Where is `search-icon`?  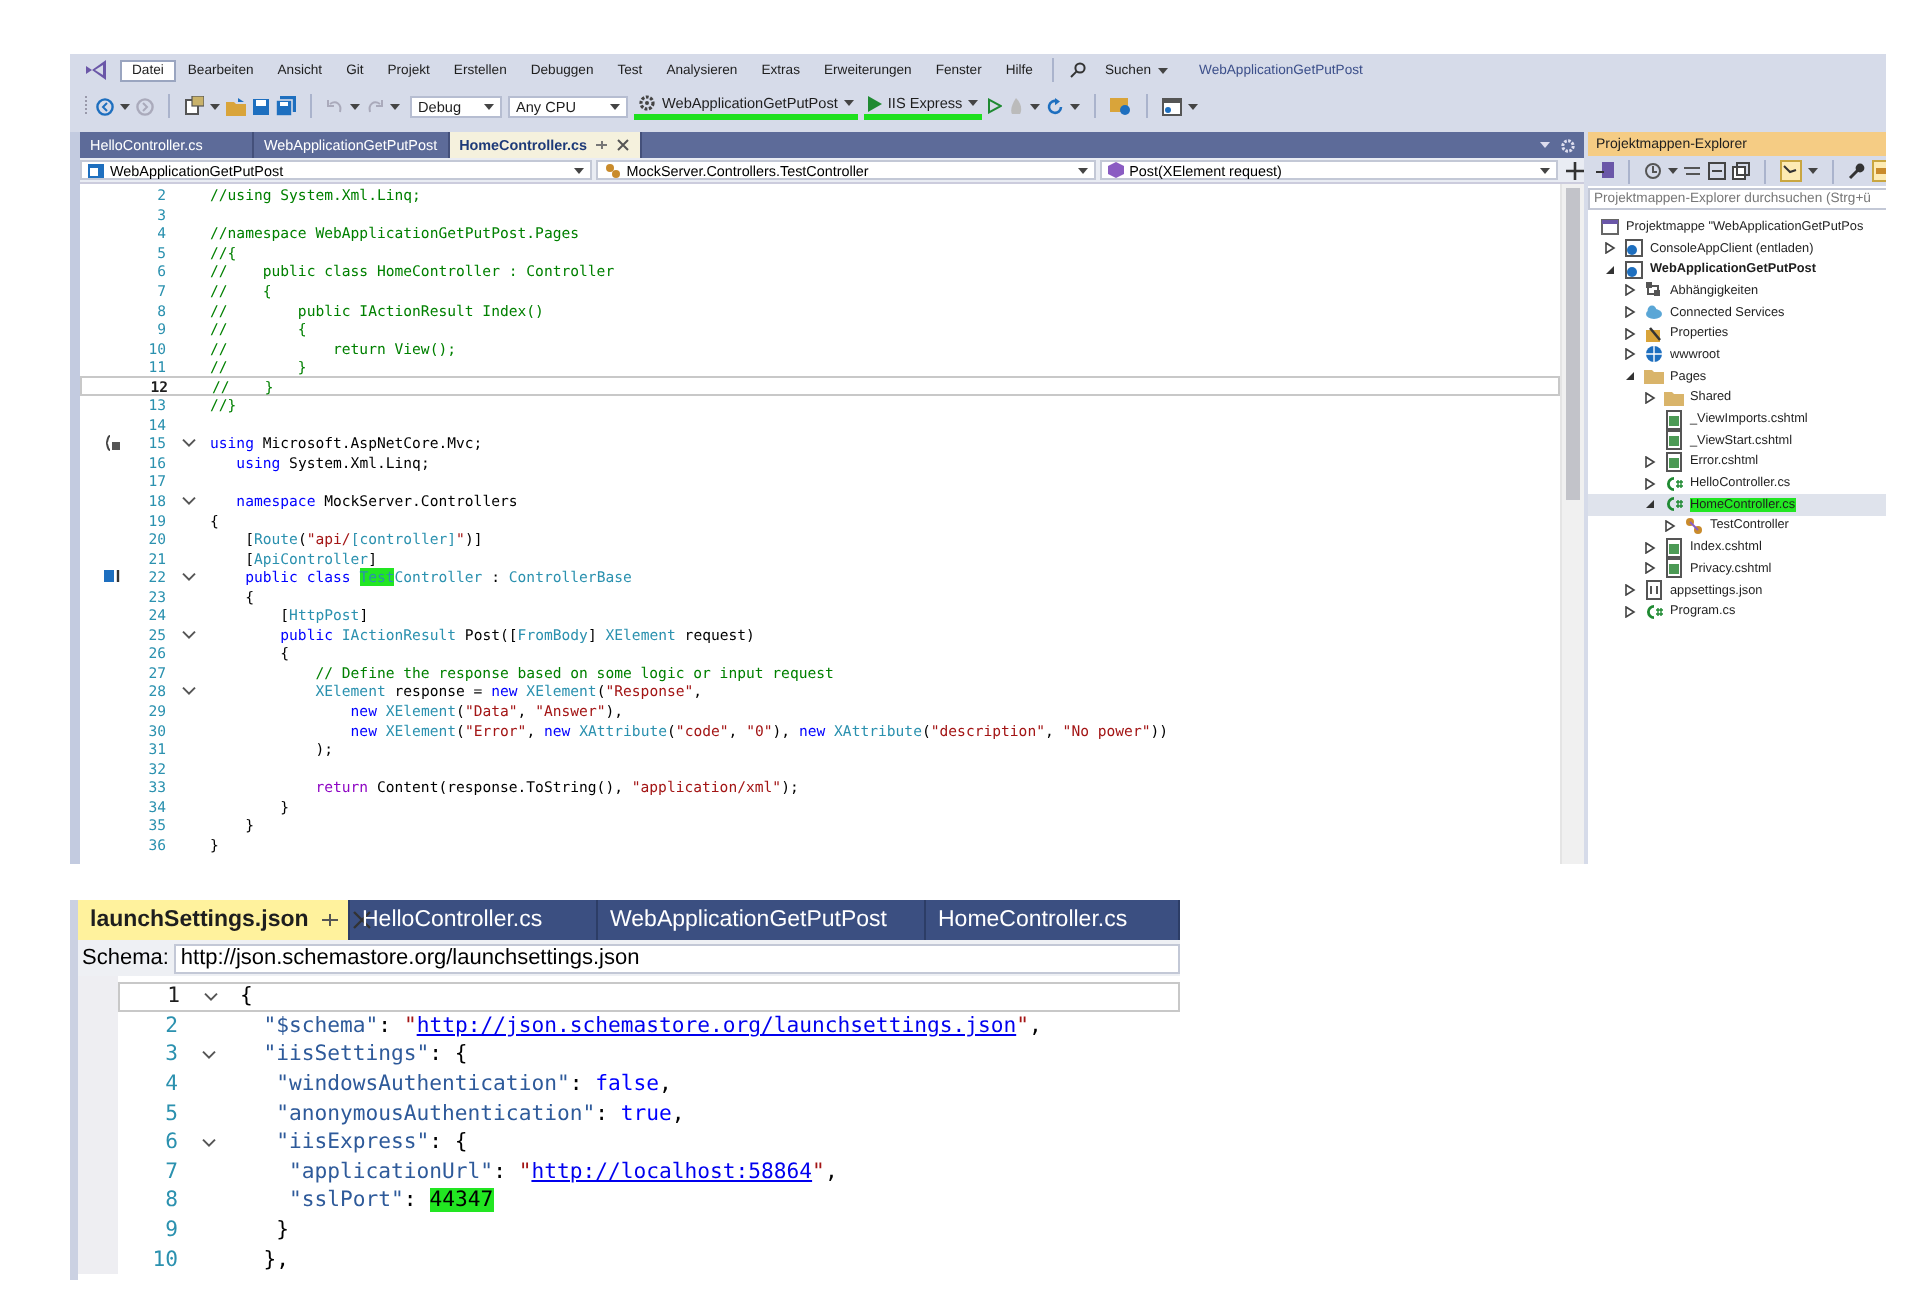 search-icon is located at coordinates (1078, 70).